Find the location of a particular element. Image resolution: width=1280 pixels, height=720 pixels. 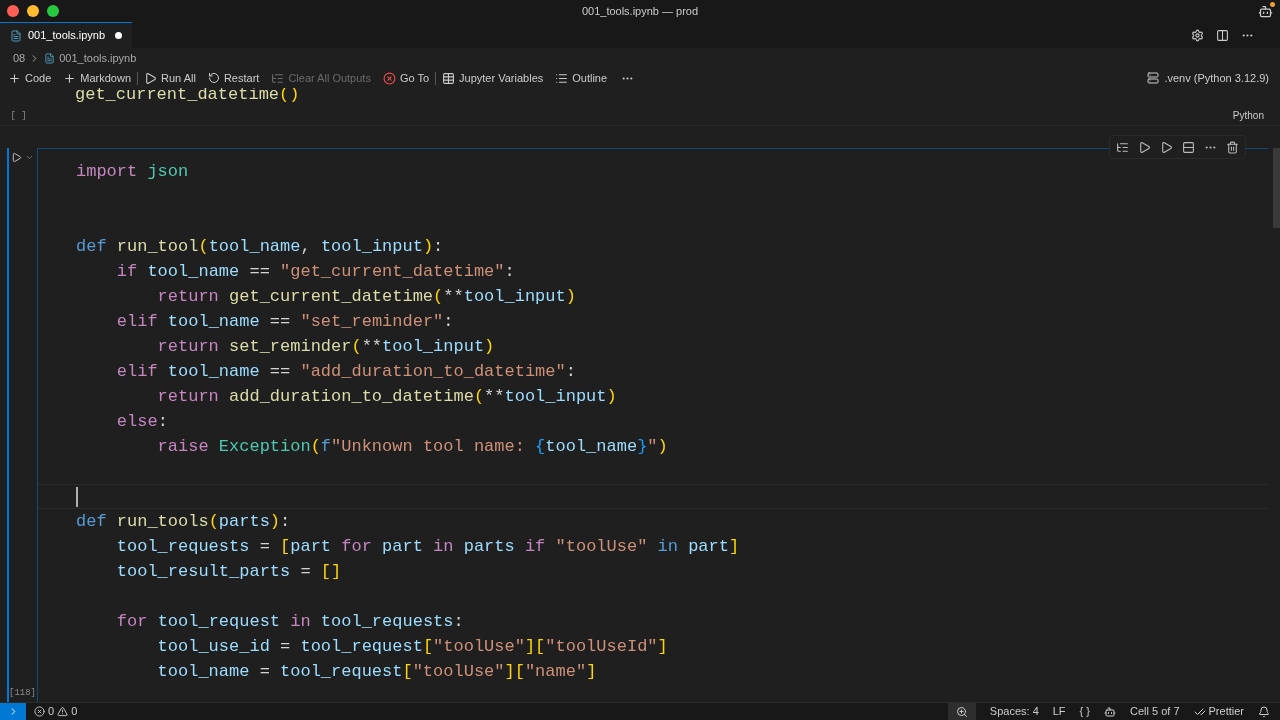

execution-count: [ ] is located at coordinates (18, 116).